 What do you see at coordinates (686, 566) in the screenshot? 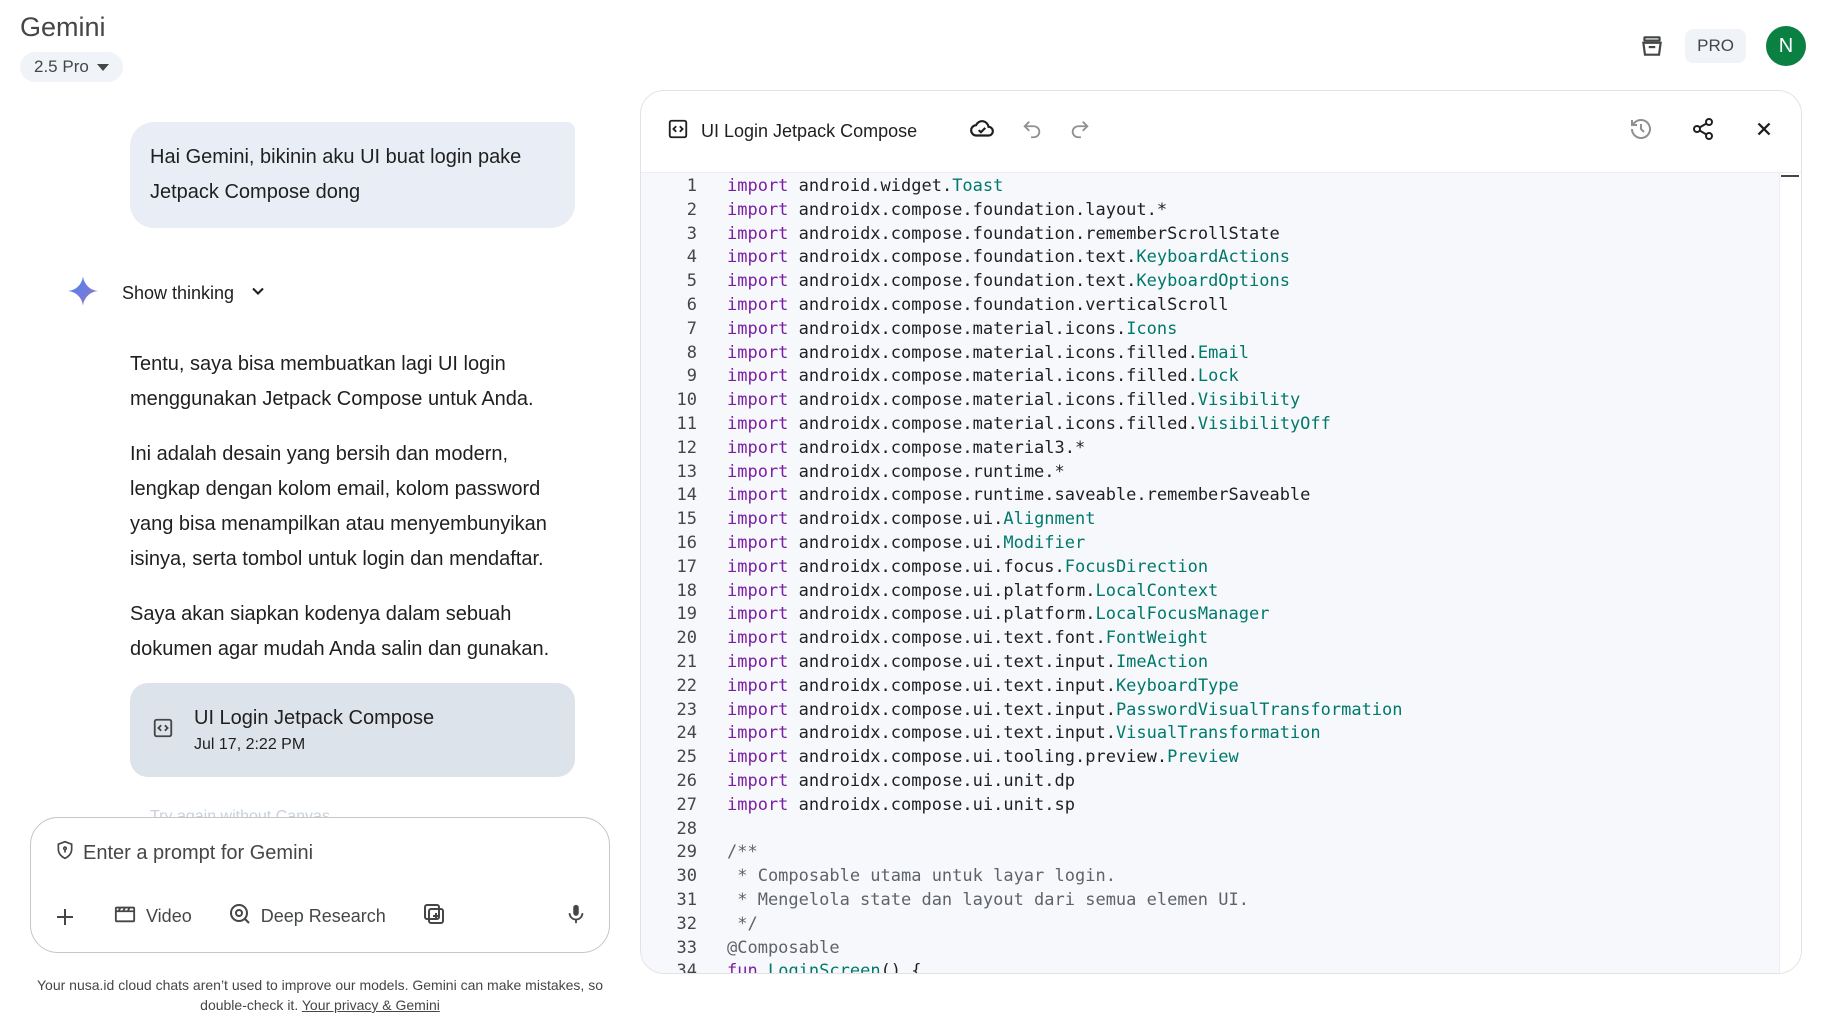
I see `line-number: 17` at bounding box center [686, 566].